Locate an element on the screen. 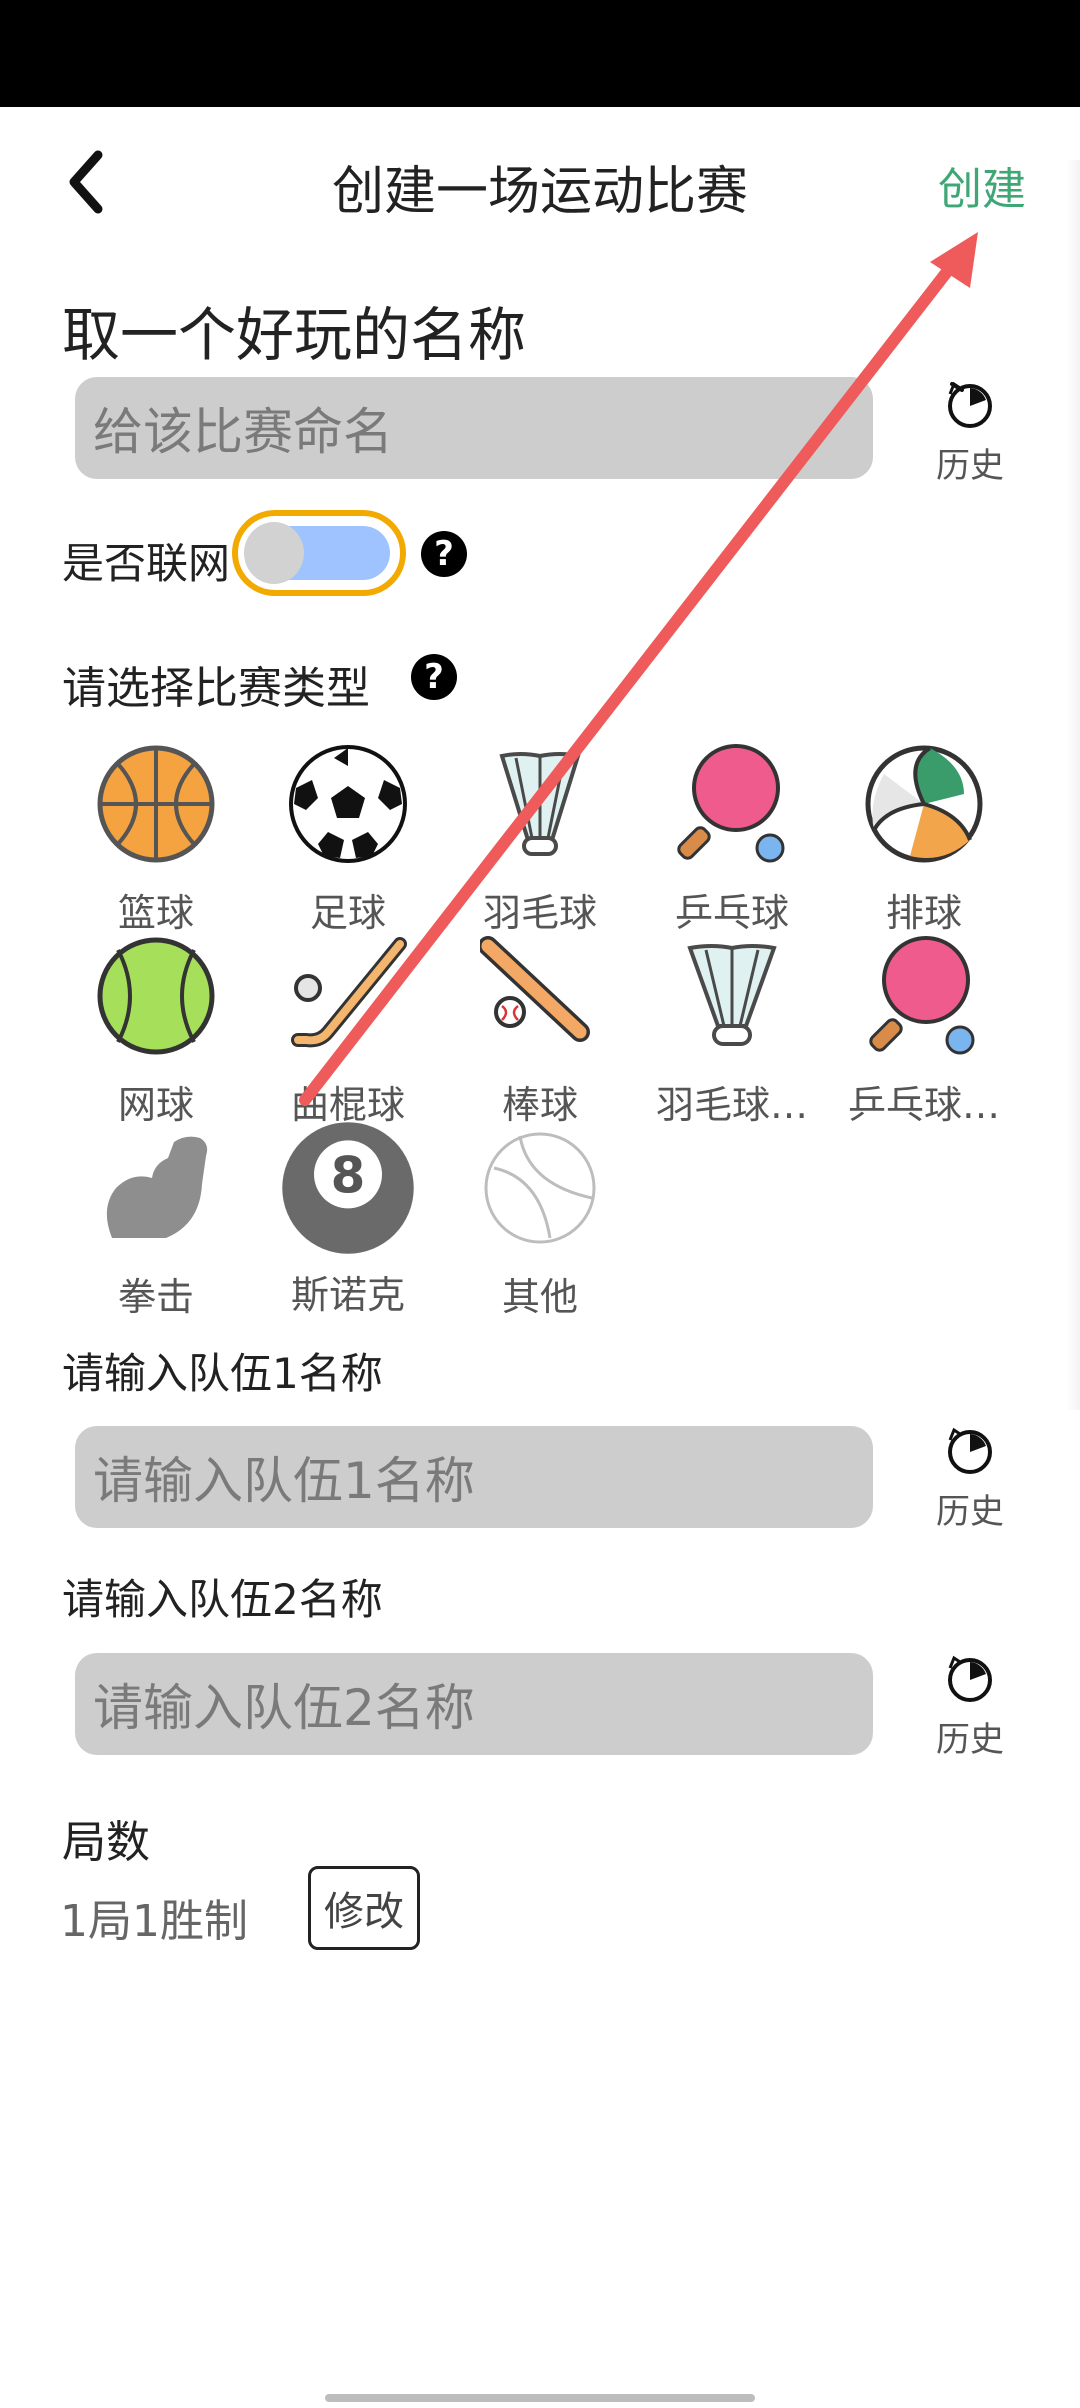 The height and width of the screenshot is (2408, 1080). team2-label: 请输入队伍2名称 is located at coordinates (222, 1599).